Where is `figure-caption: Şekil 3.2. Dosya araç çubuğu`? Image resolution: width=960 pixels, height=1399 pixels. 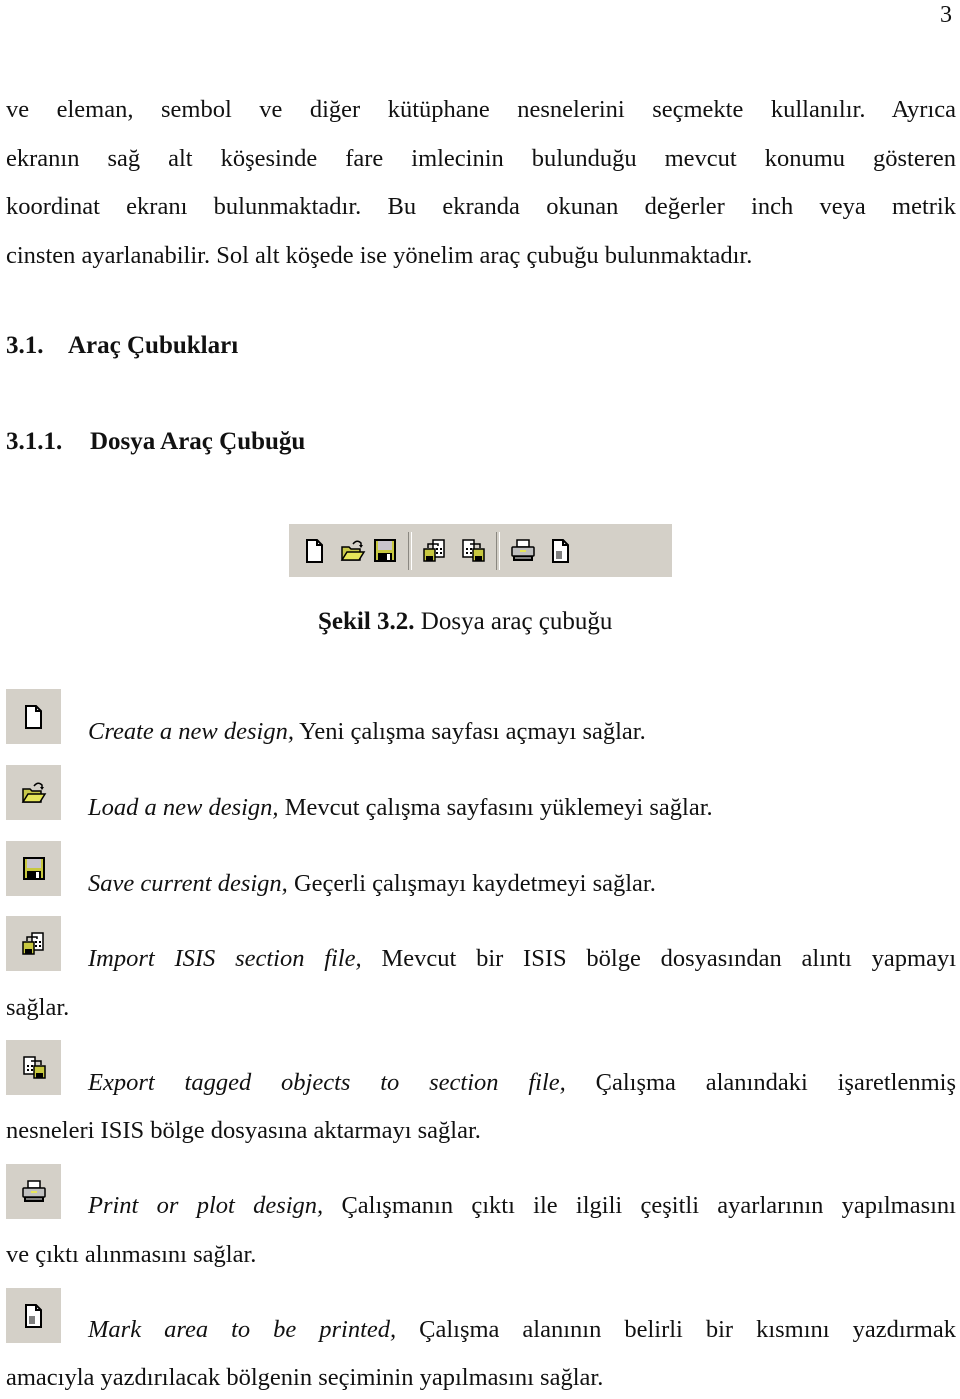 figure-caption: Şekil 3.2. Dosya araç çubuğu is located at coordinates (465, 622).